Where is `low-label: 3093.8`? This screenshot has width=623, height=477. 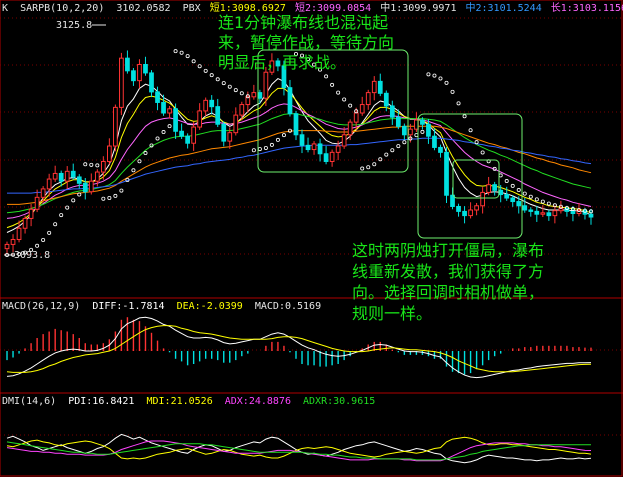 low-label: 3093.8 is located at coordinates (32, 255).